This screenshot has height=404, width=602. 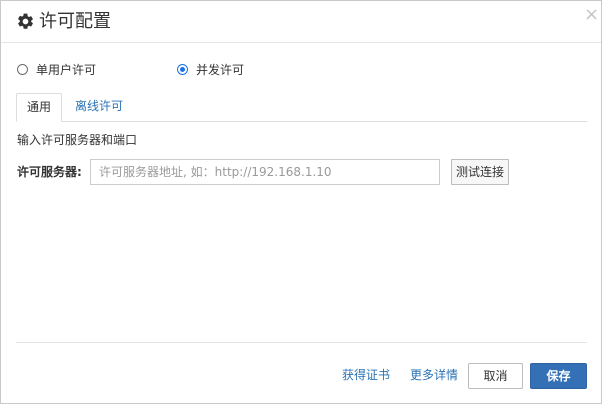 What do you see at coordinates (480, 172) in the screenshot?
I see `test-connection-button: 测试连接` at bounding box center [480, 172].